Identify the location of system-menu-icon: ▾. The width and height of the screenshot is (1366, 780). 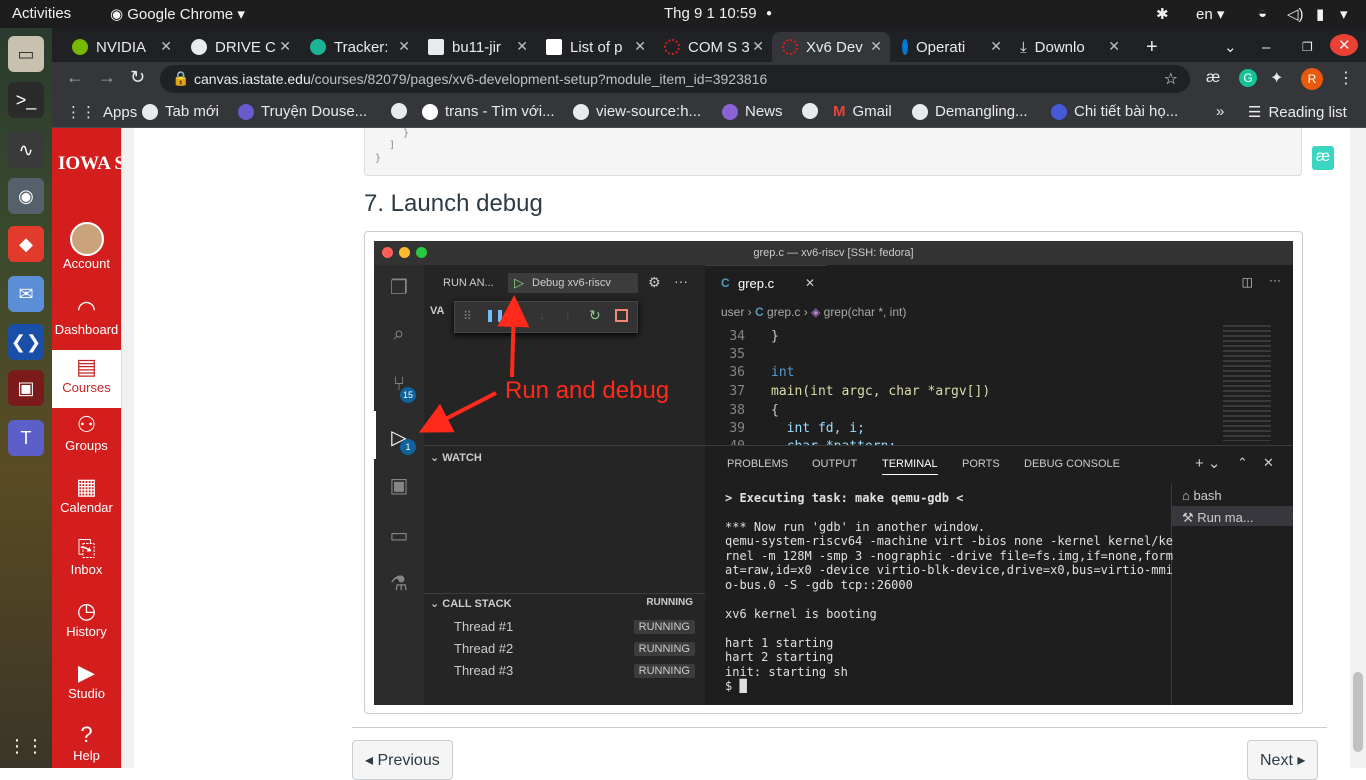
(1344, 14).